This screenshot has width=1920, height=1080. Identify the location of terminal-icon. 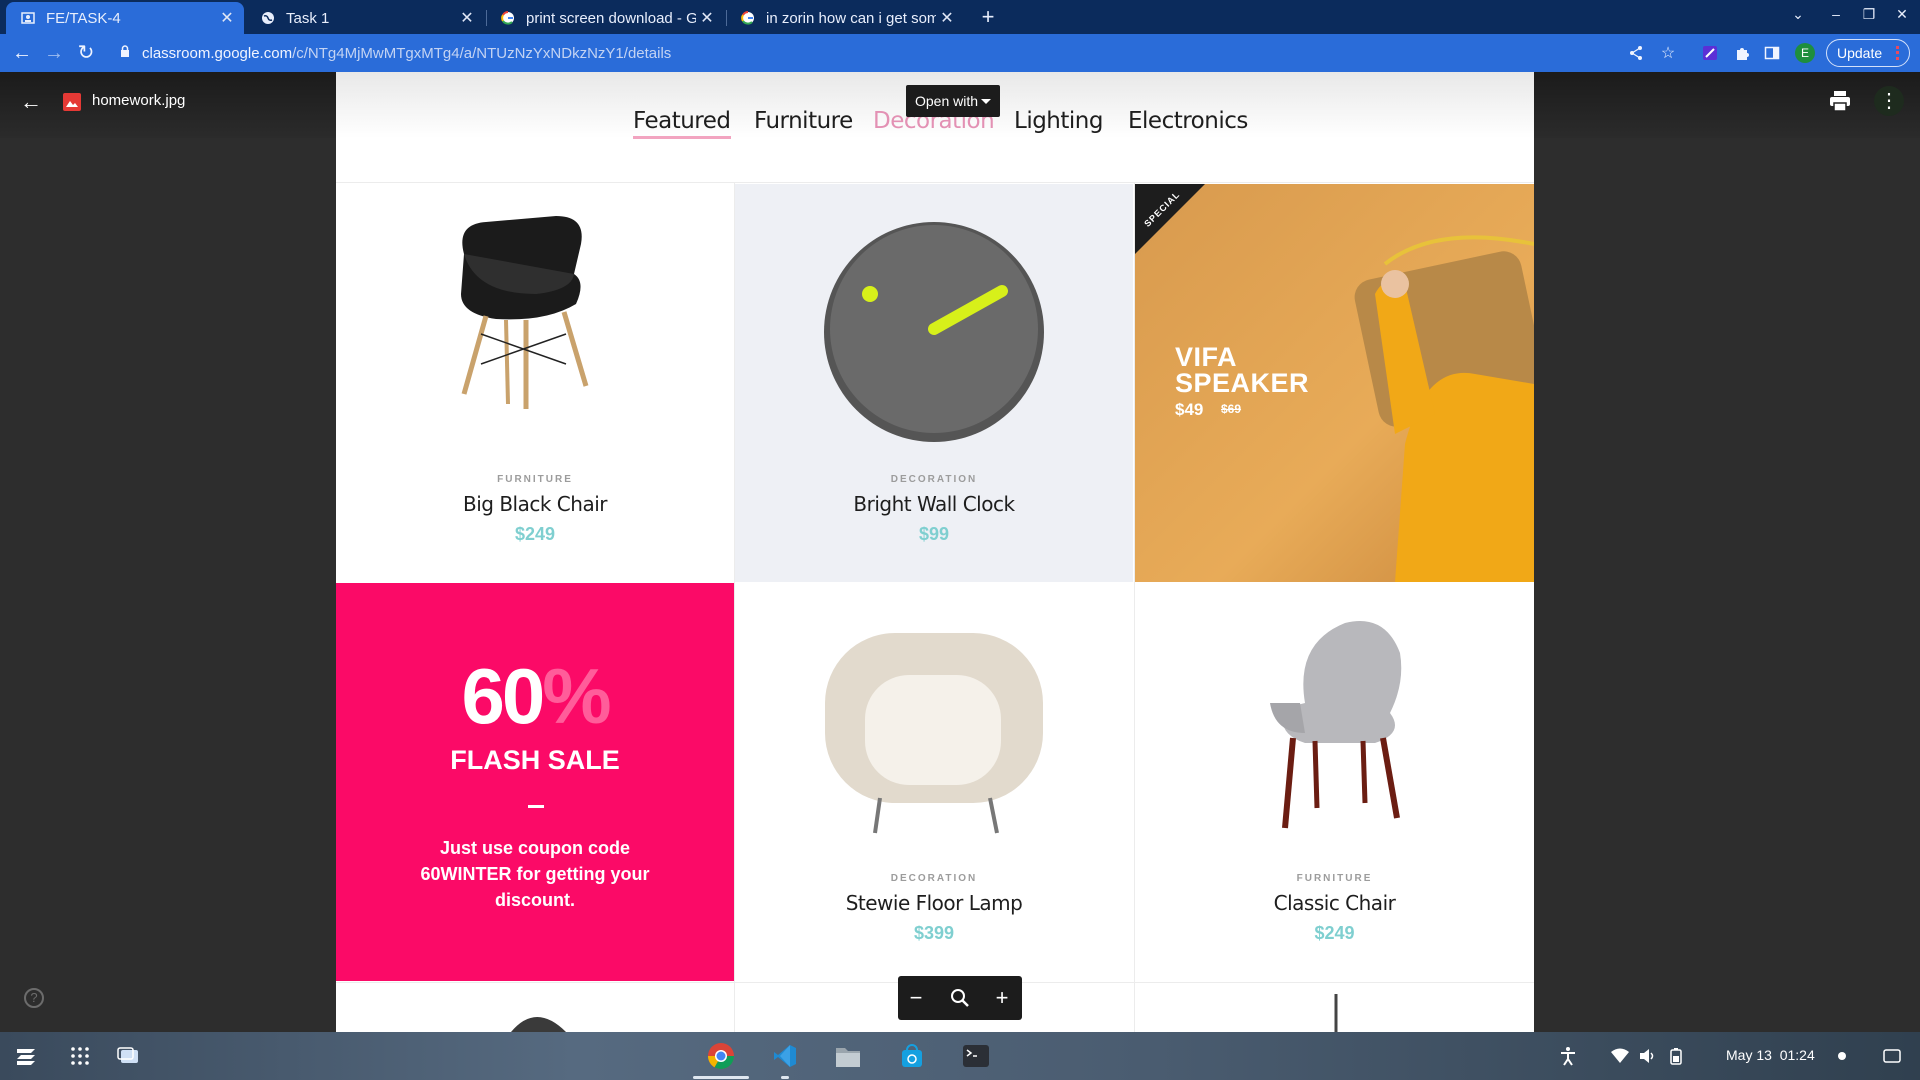
(976, 1056).